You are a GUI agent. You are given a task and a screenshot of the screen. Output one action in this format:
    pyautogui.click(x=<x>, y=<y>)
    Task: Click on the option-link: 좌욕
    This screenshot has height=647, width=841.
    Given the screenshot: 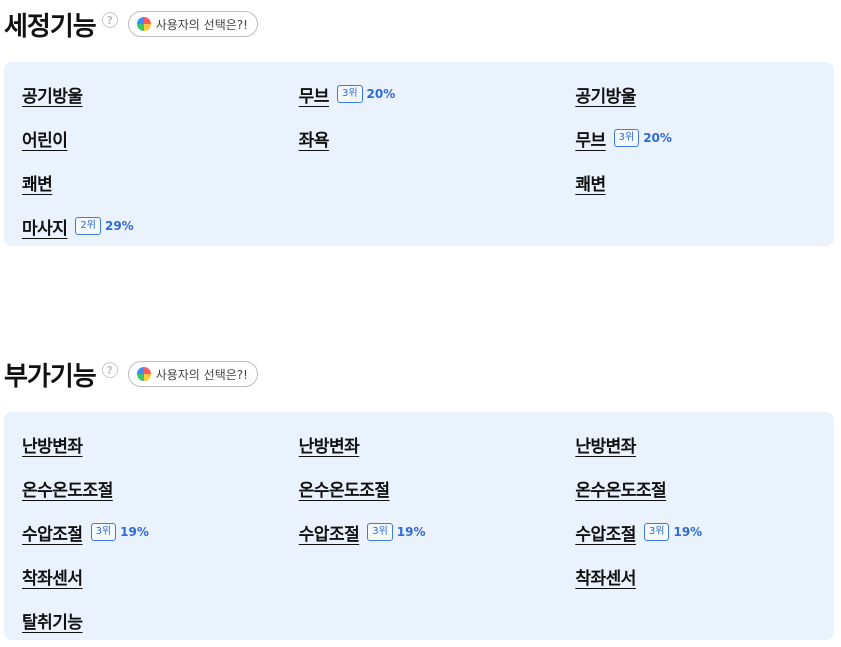 What is the action you would take?
    pyautogui.click(x=314, y=138)
    